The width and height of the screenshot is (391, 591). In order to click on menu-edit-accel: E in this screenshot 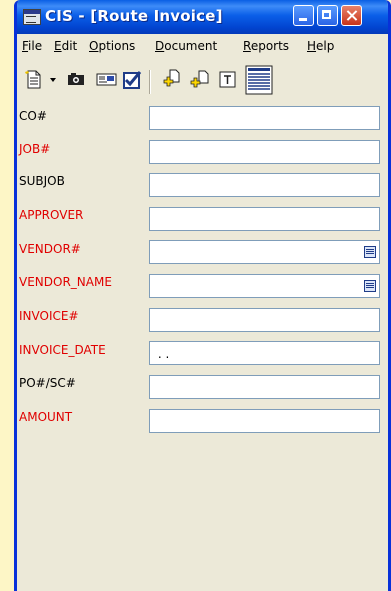, I will do `click(58, 46)`.